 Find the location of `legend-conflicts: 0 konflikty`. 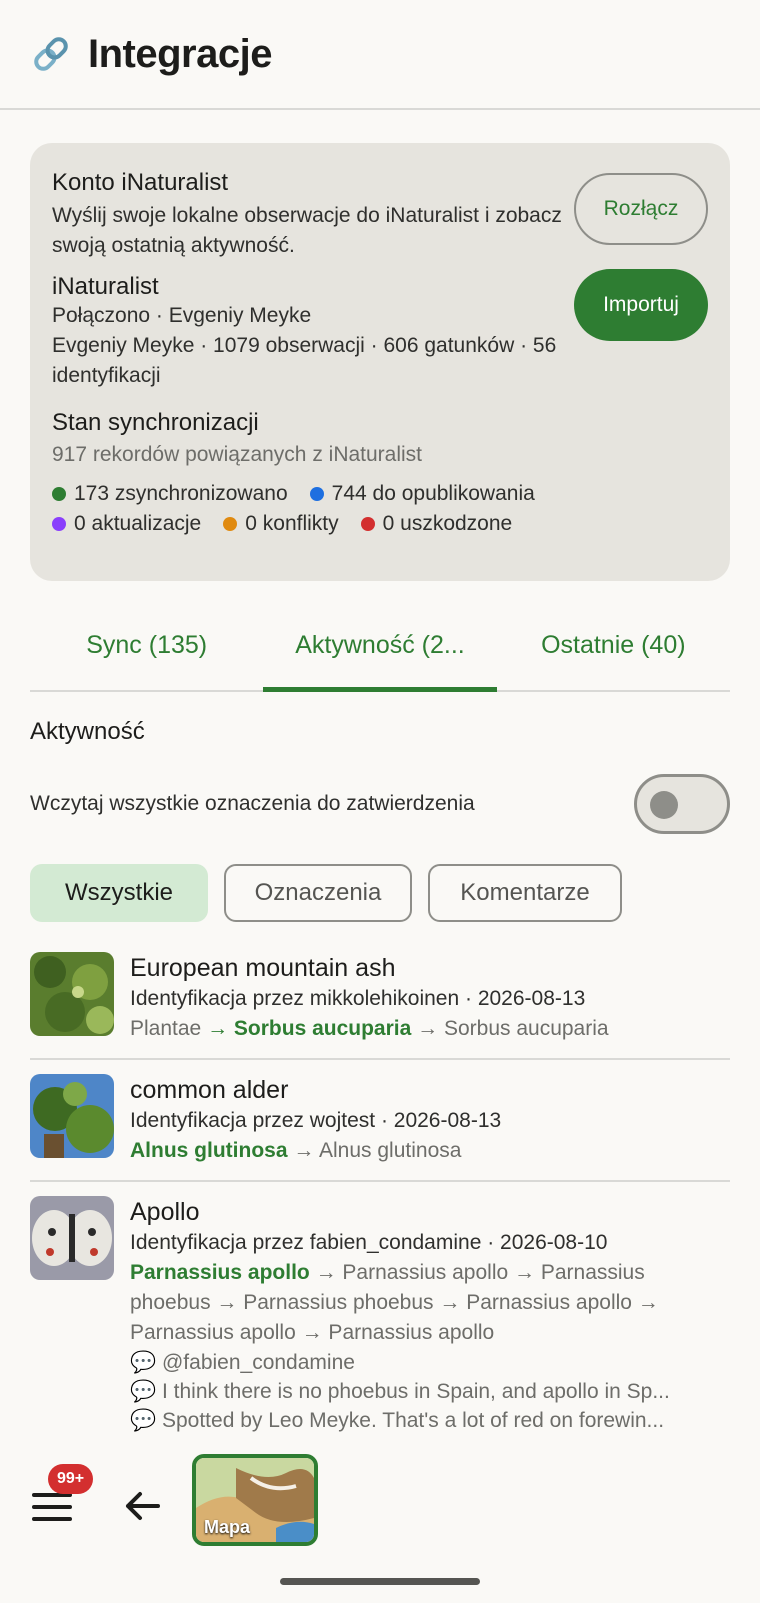

legend-conflicts: 0 konflikty is located at coordinates (281, 524).